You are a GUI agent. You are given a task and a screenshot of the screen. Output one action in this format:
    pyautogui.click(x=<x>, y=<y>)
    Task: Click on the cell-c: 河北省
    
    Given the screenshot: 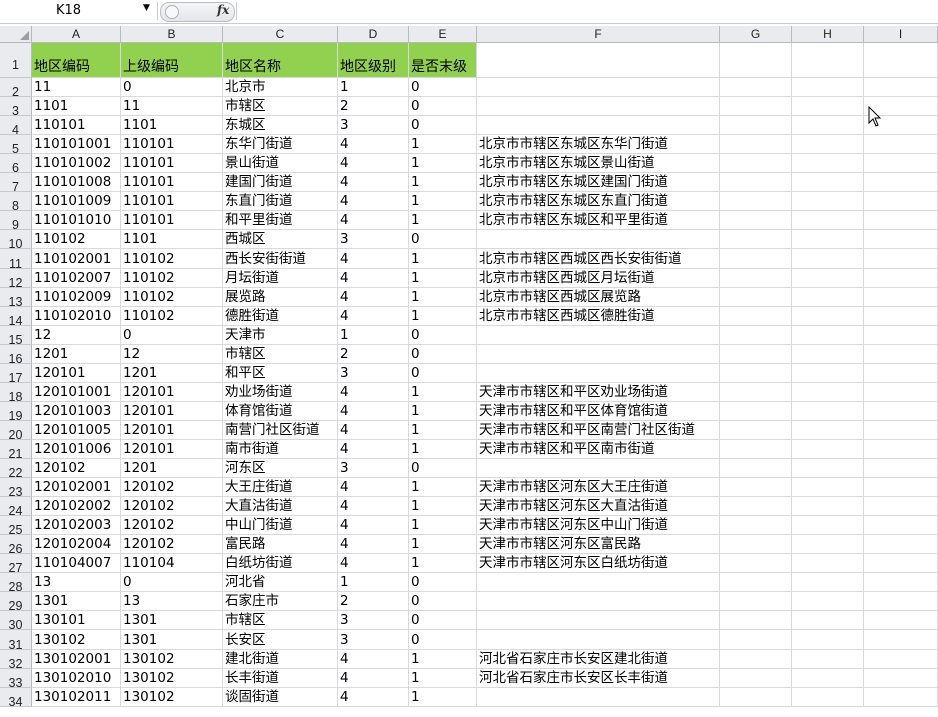 What is the action you would take?
    pyautogui.click(x=280, y=582)
    